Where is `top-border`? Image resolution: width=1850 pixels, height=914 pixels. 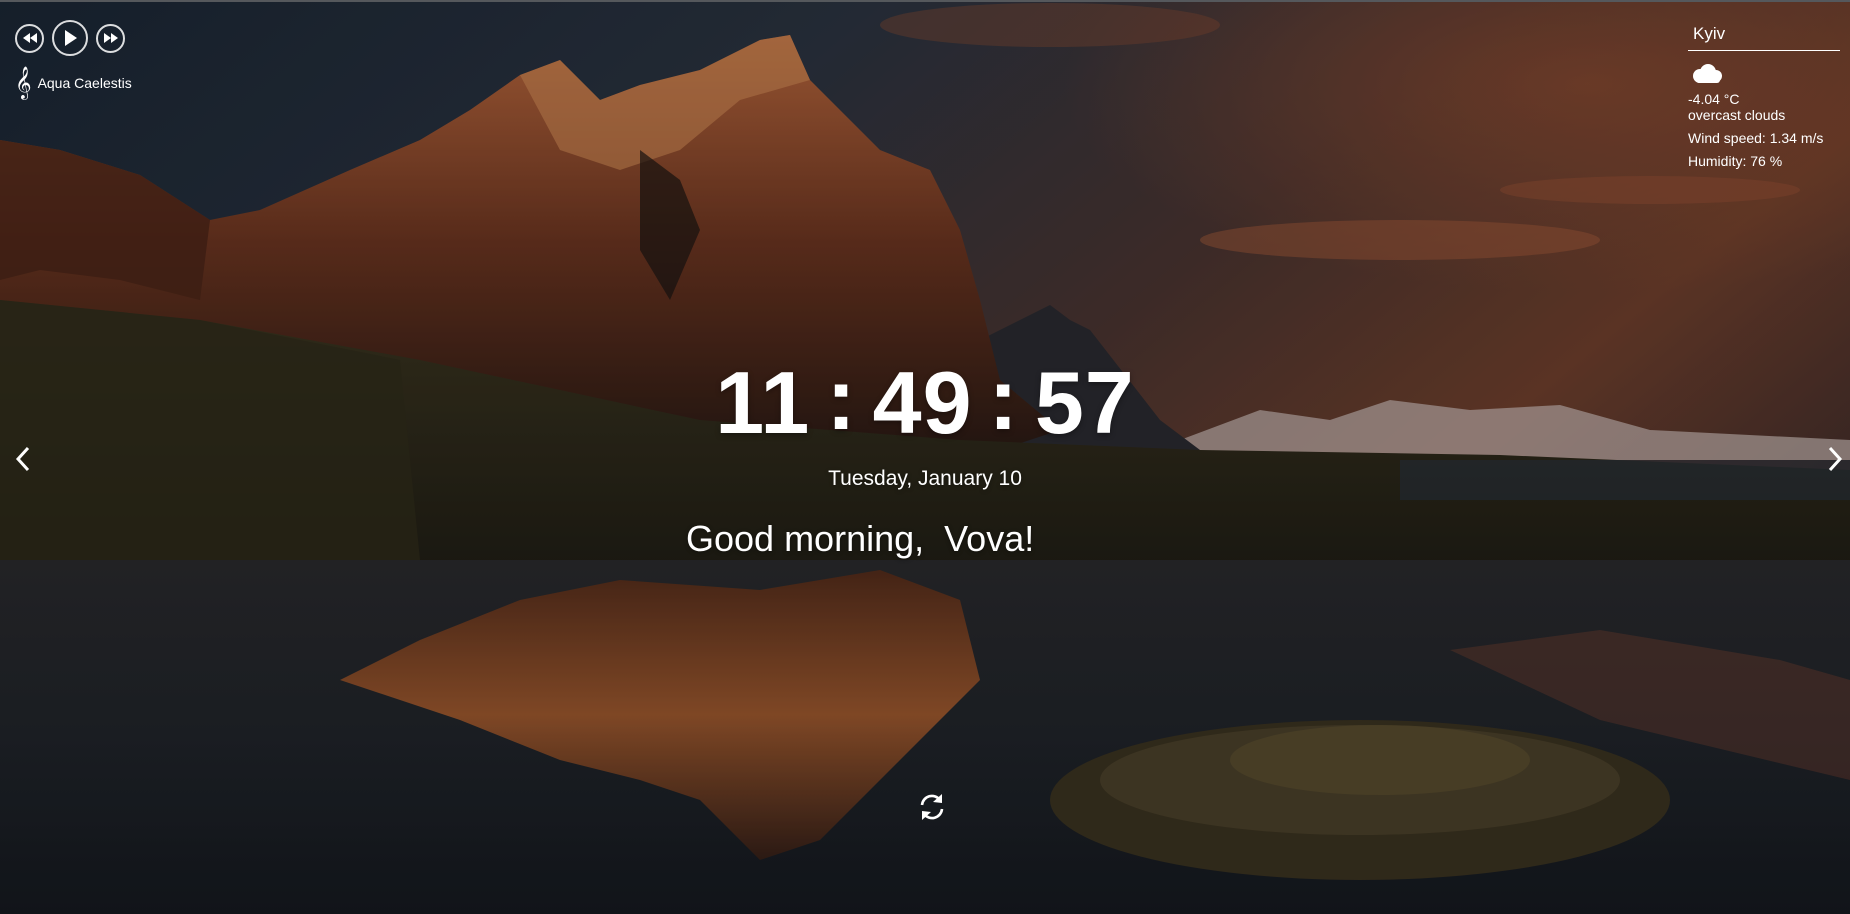 top-border is located at coordinates (925, 1).